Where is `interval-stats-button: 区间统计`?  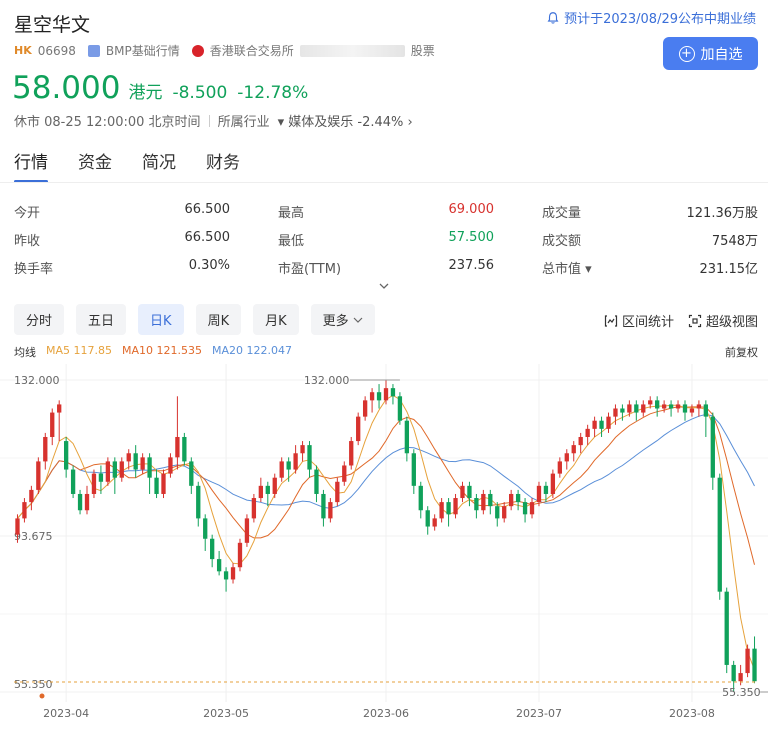 interval-stats-button: 区间统计 is located at coordinates (639, 320).